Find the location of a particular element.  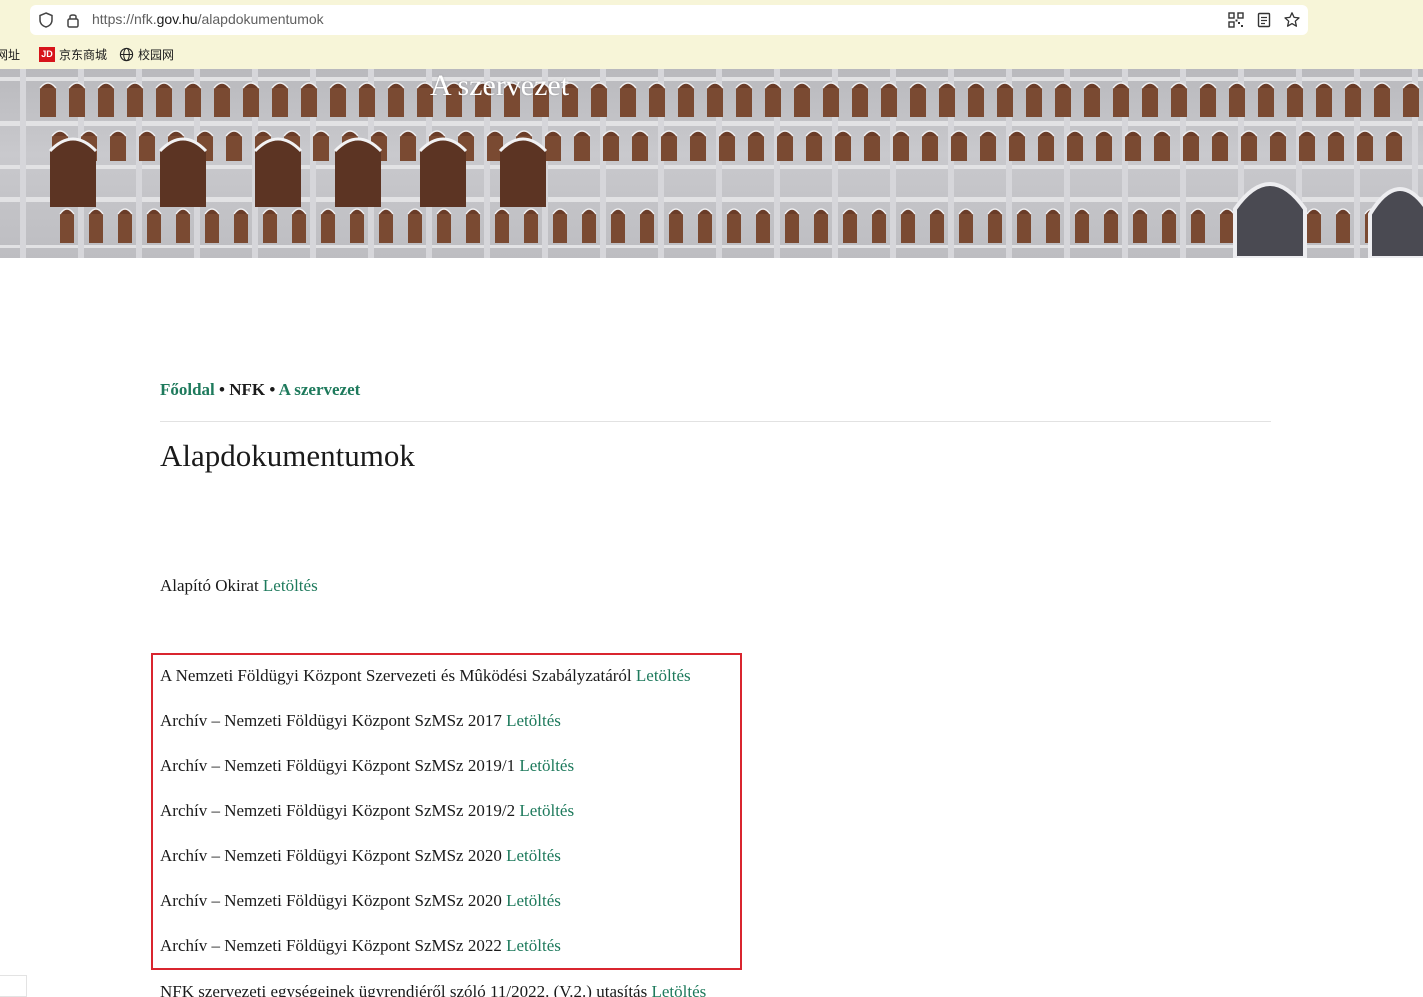

breadcrumb-current-link: A szervezet is located at coordinates (320, 389).